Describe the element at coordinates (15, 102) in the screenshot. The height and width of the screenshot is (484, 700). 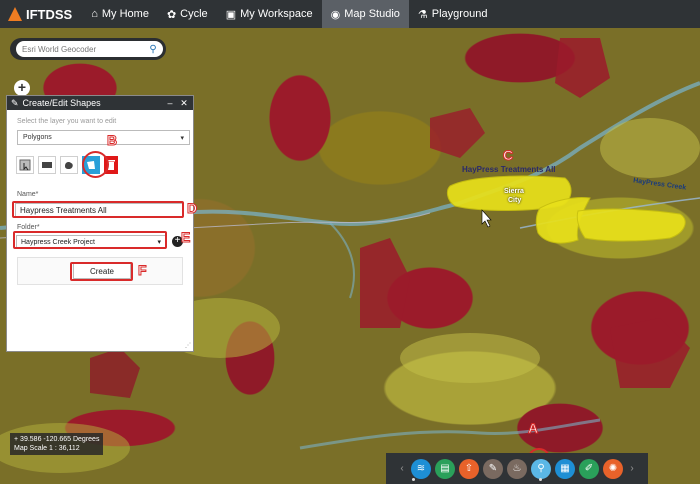
I see `edit-shapes-icon: ✎` at that location.